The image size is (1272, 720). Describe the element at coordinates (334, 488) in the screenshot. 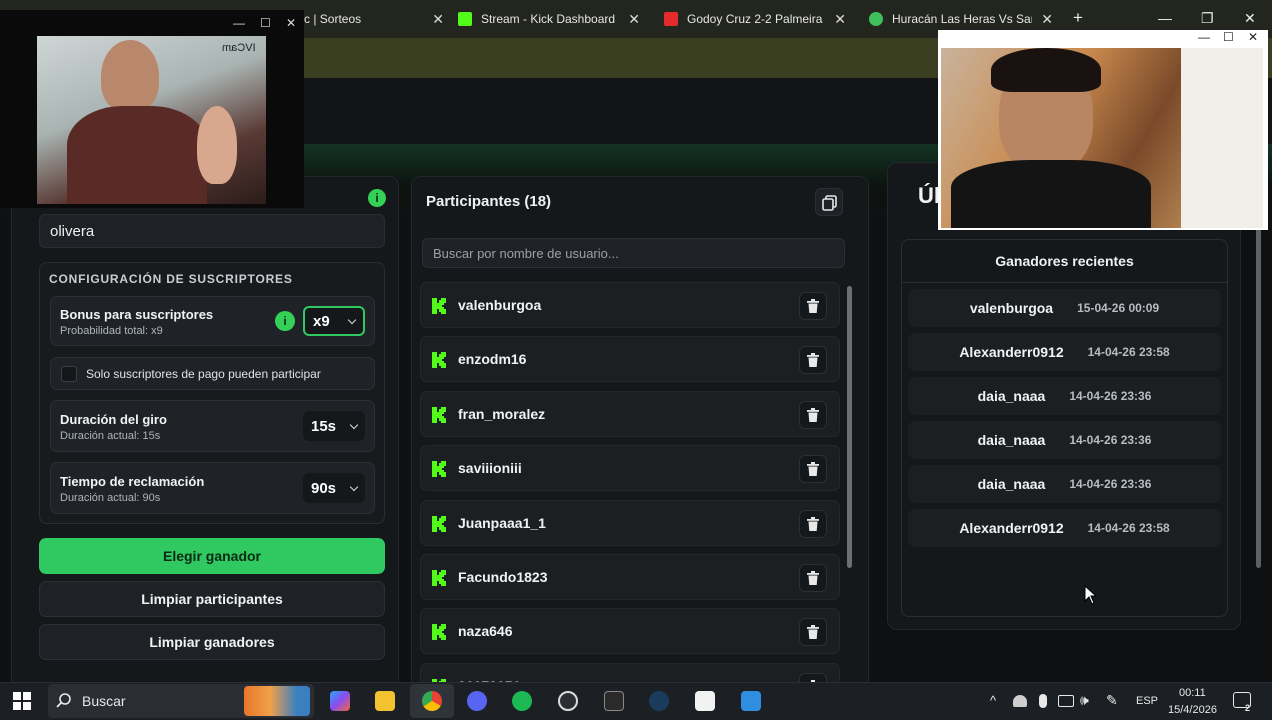

I see `claim-time-select: 90s` at that location.